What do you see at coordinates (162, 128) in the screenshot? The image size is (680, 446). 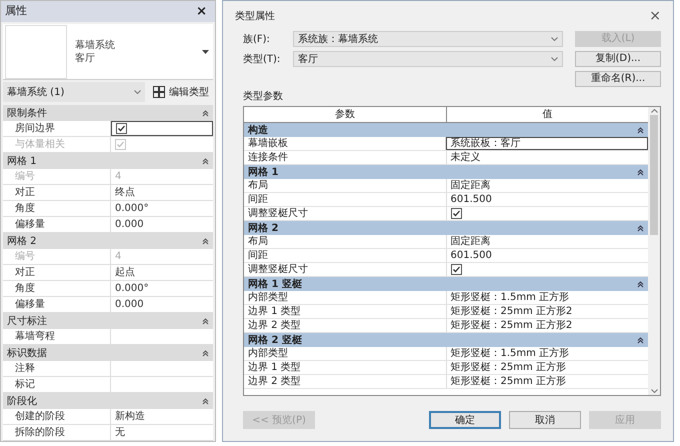 I see `property-value` at bounding box center [162, 128].